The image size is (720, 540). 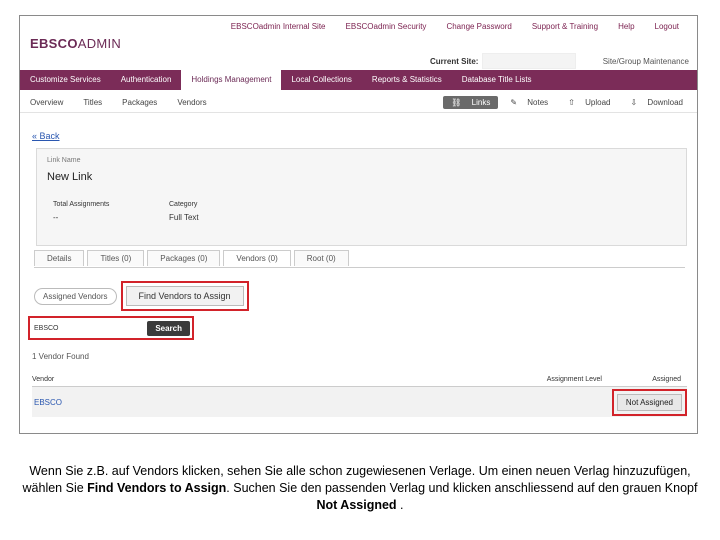 What do you see at coordinates (626, 26) in the screenshot?
I see `top-link-help: Help` at bounding box center [626, 26].